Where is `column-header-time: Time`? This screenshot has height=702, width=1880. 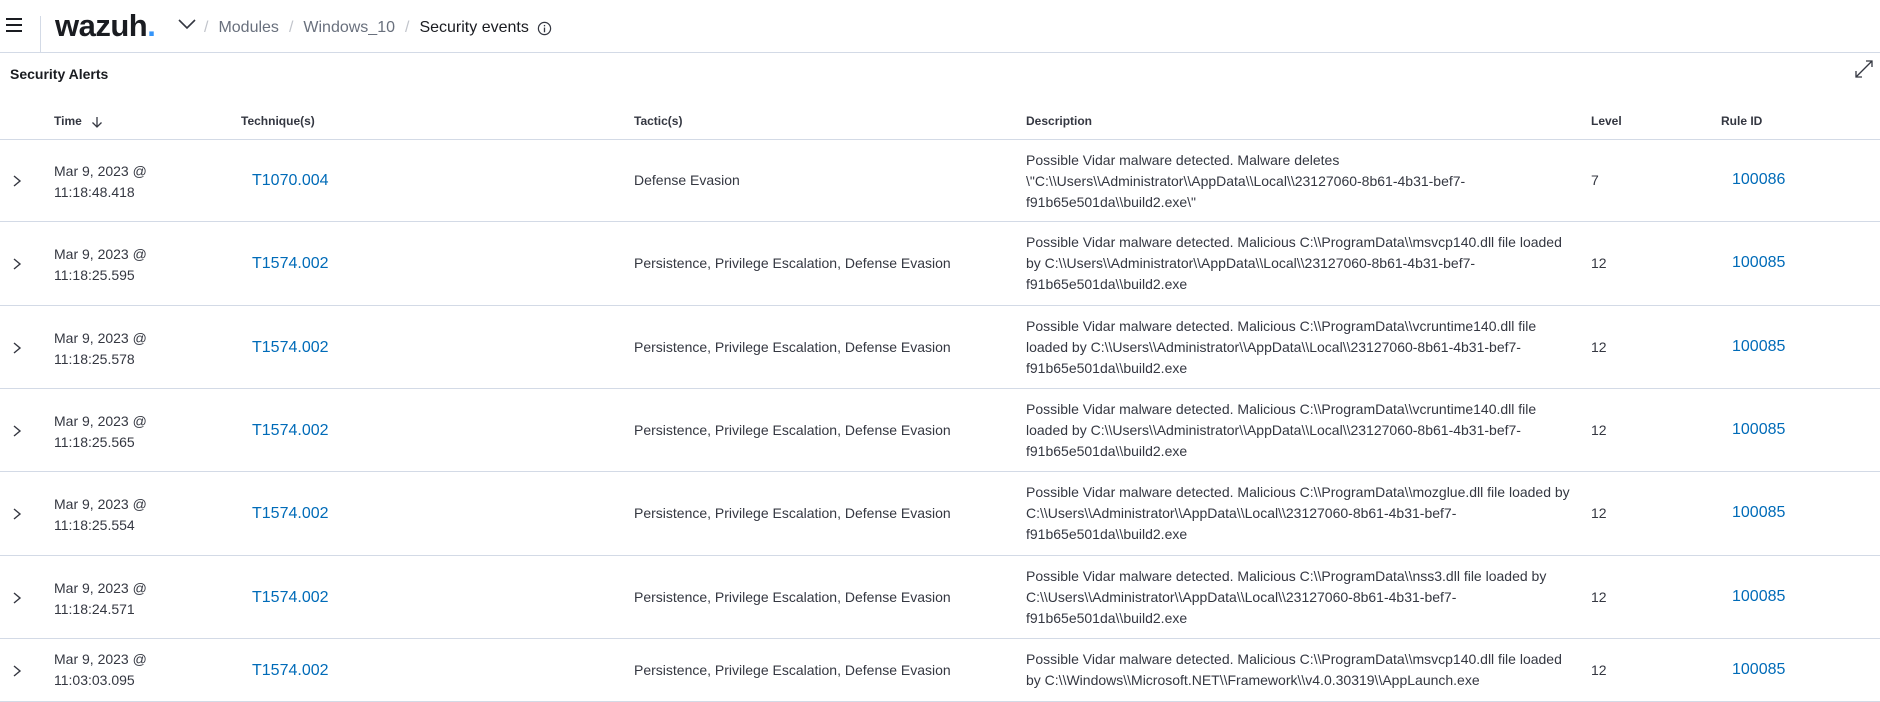 column-header-time: Time is located at coordinates (78, 121).